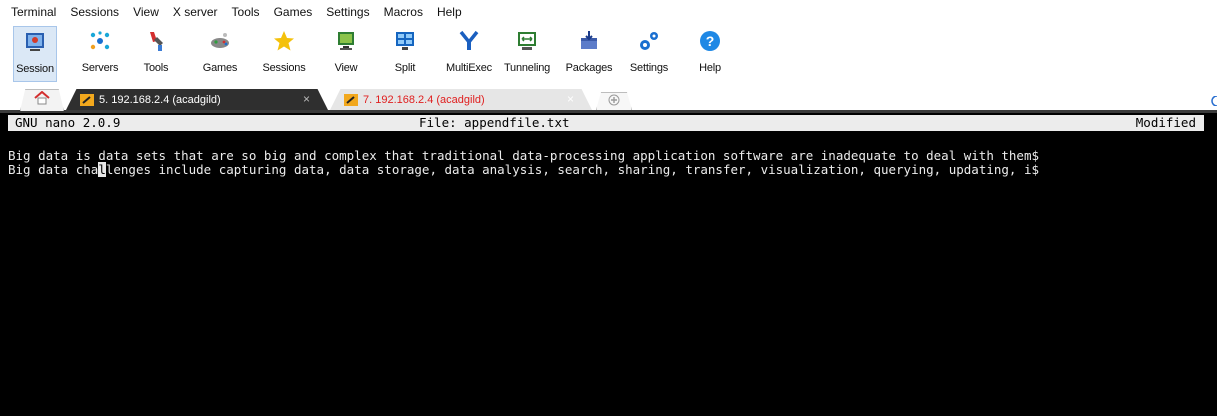  I want to click on plus-icon, so click(614, 102).